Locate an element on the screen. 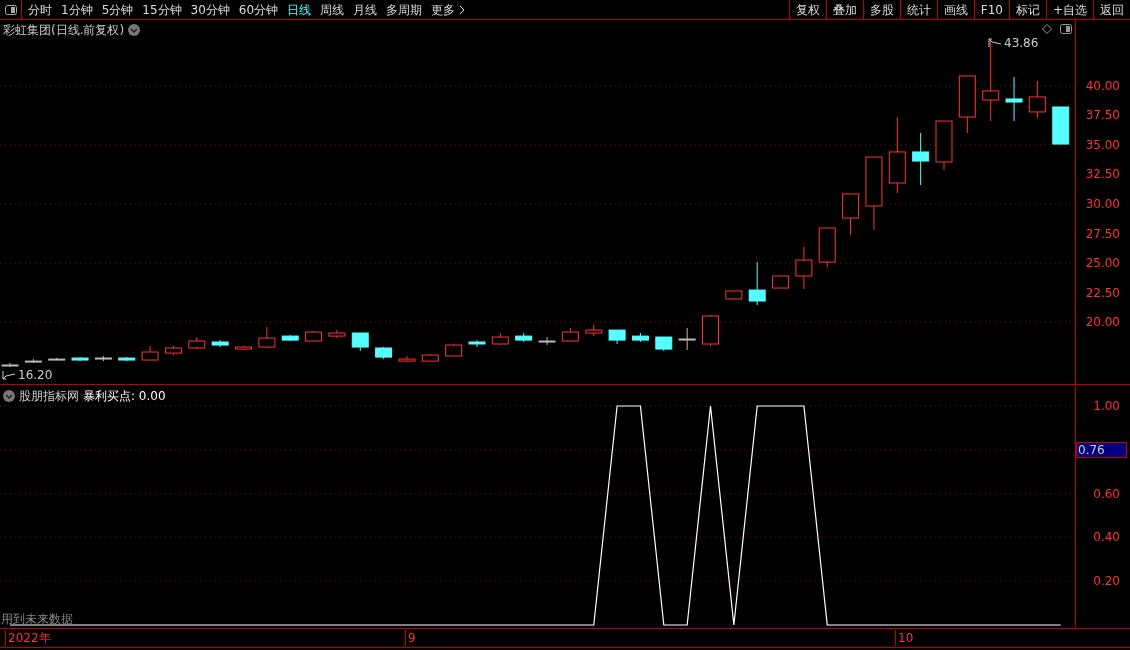 The width and height of the screenshot is (1130, 650). period-tab: 分时 is located at coordinates (40, 9).